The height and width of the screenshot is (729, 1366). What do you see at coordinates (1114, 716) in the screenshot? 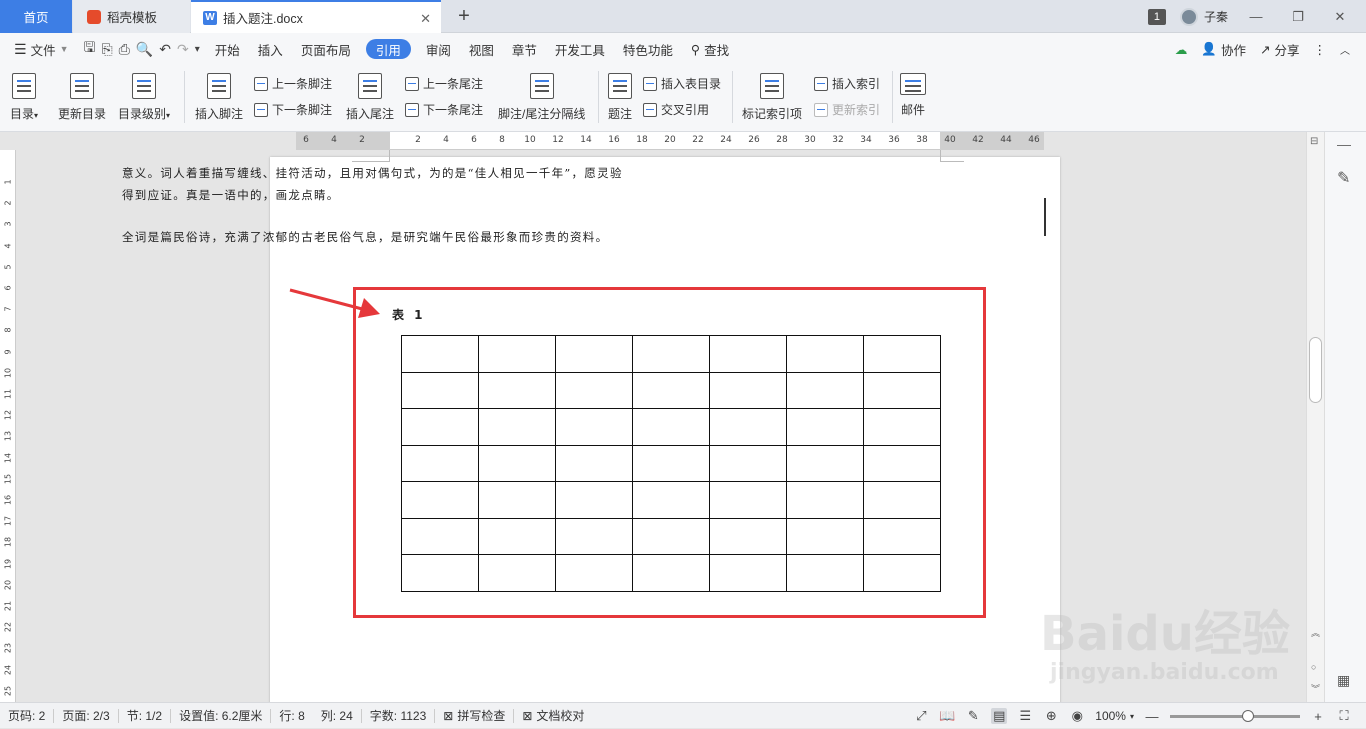
I see `zoom-level: 100% ▾` at bounding box center [1114, 716].